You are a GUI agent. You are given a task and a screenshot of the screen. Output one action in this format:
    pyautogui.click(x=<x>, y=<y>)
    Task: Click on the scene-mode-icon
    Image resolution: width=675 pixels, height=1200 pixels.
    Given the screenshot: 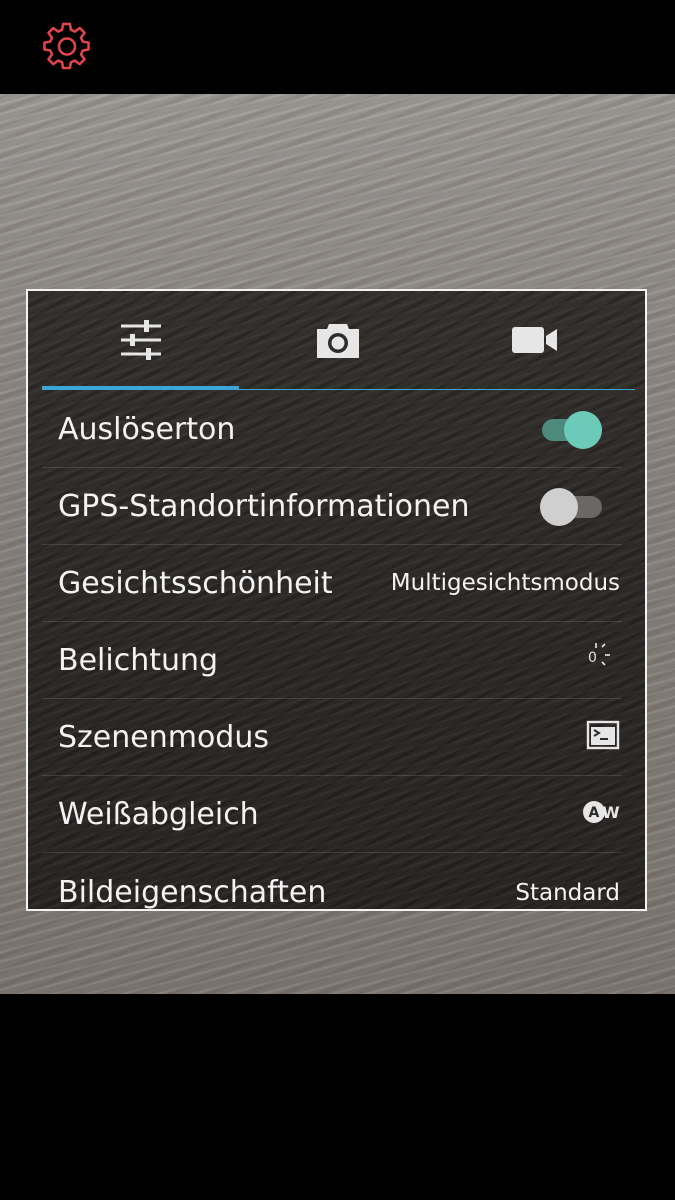 What is the action you would take?
    pyautogui.click(x=603, y=737)
    